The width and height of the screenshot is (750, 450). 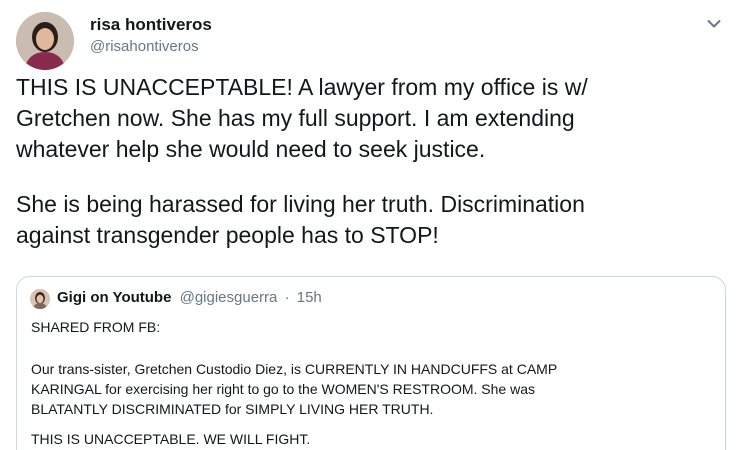 I want to click on author-avatar-image, so click(x=45, y=41).